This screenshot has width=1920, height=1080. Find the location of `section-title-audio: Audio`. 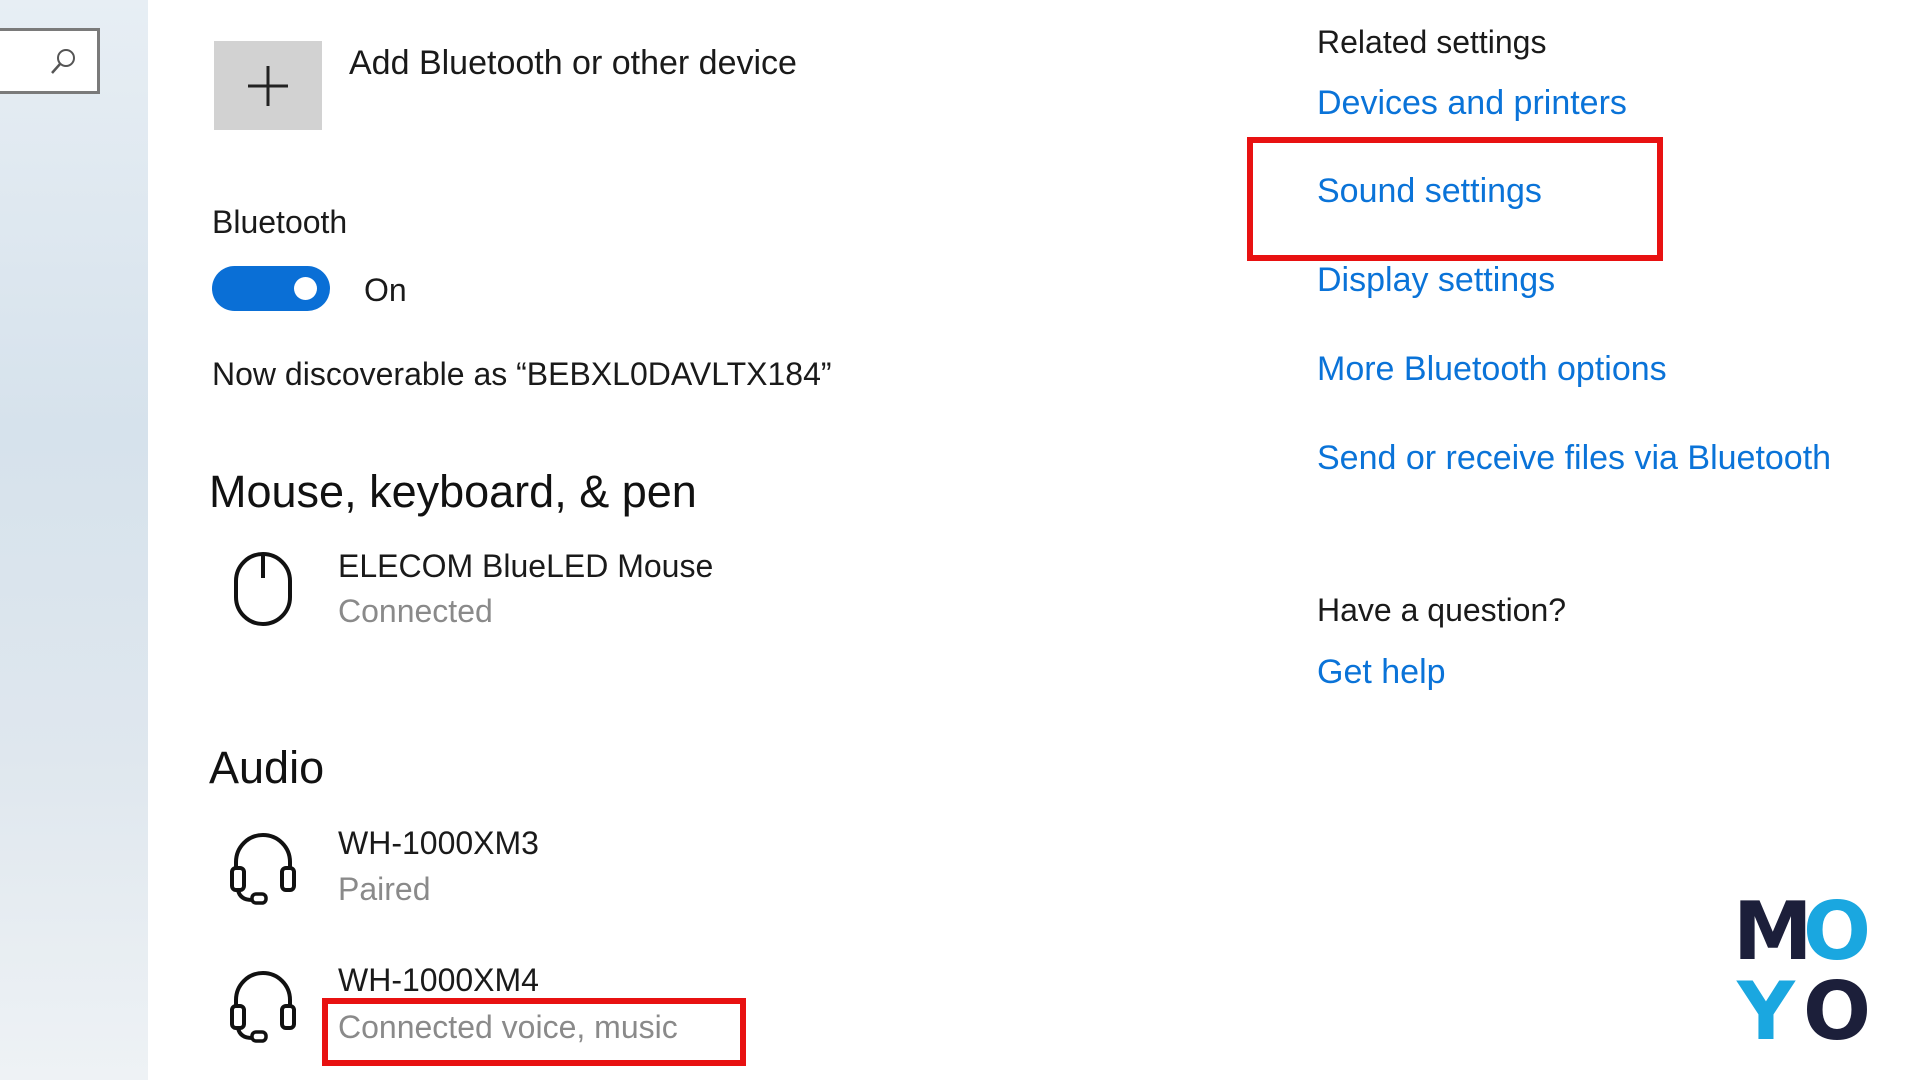

section-title-audio: Audio is located at coordinates (267, 767).